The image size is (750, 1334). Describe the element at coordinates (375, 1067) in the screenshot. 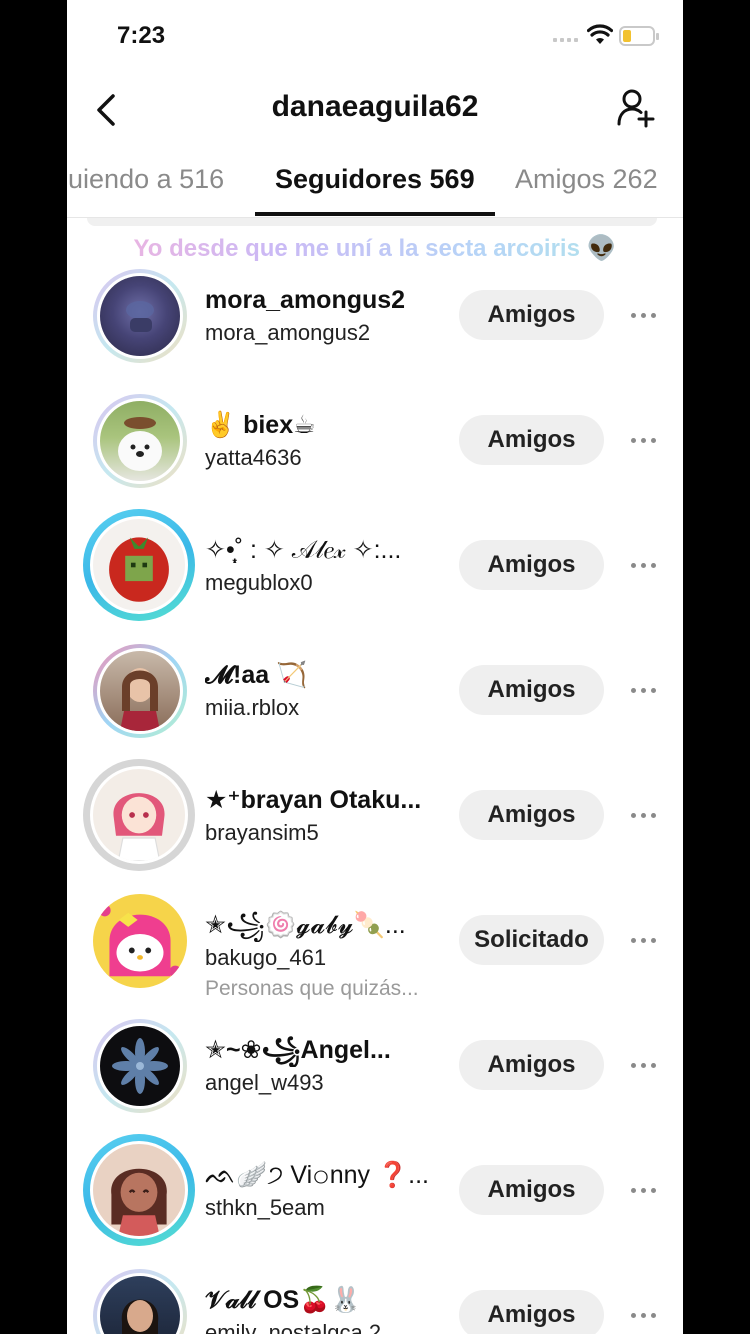

I see `list-item: ✭~❀꧁Angel... angel_w493 Amigos` at that location.